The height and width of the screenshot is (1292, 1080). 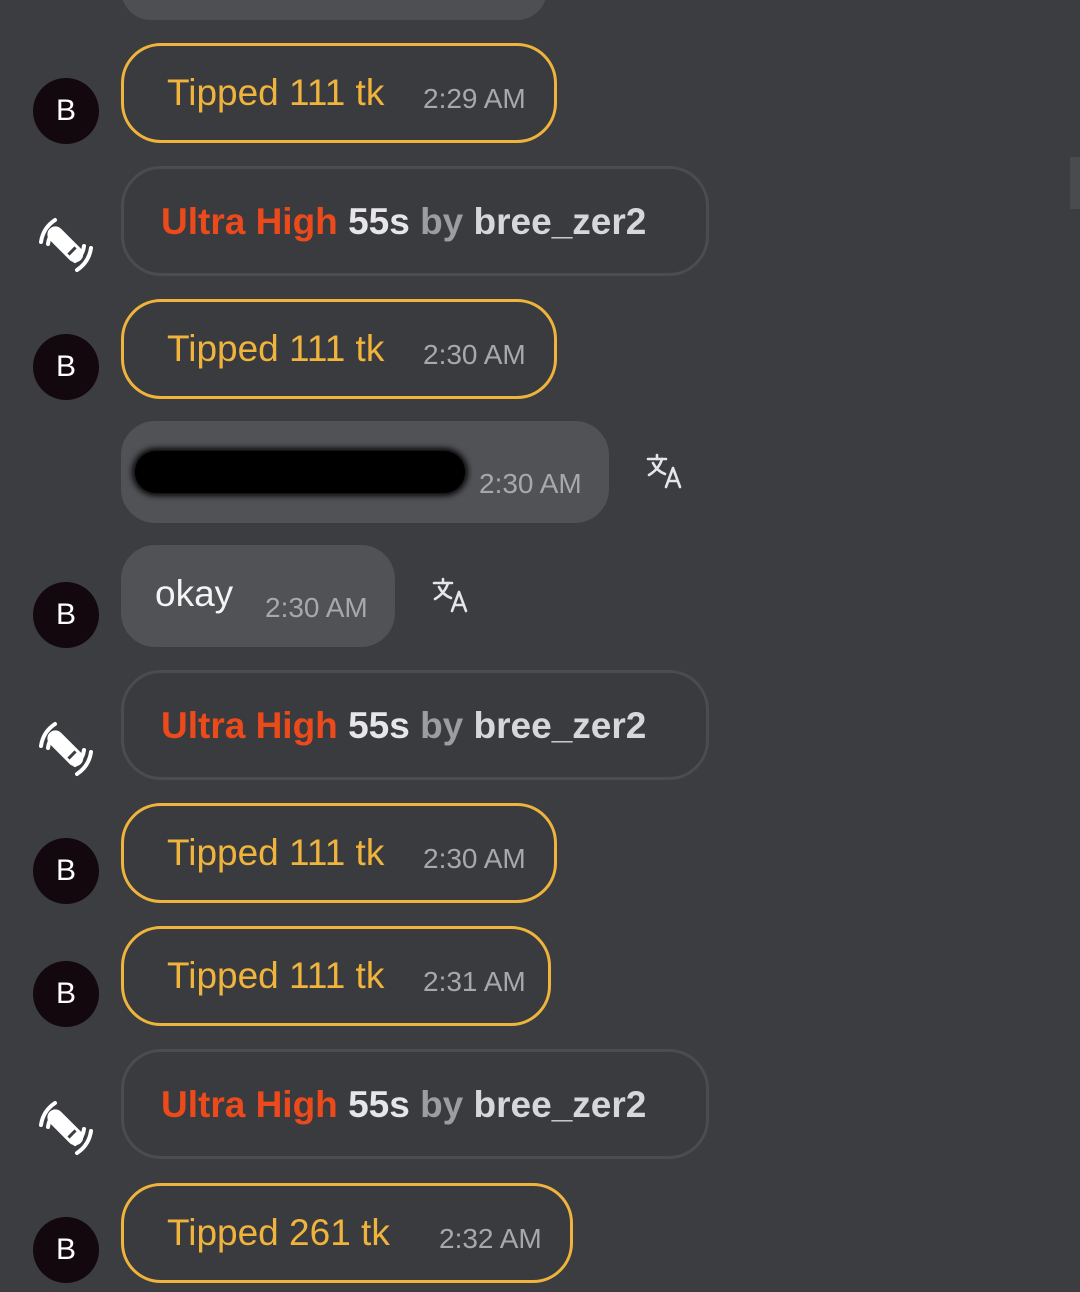 What do you see at coordinates (194, 593) in the screenshot?
I see `message-text: okay` at bounding box center [194, 593].